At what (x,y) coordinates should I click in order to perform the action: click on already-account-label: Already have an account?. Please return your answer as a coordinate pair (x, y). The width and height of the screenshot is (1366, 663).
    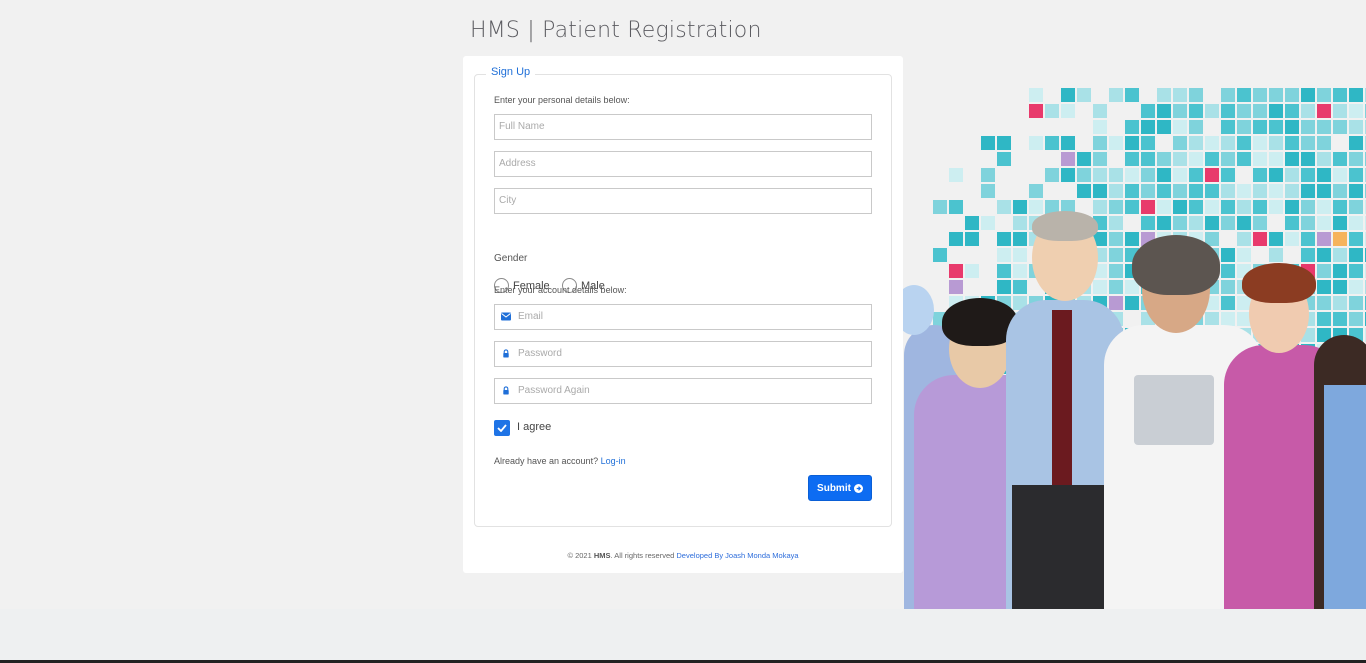
    Looking at the image, I should click on (546, 461).